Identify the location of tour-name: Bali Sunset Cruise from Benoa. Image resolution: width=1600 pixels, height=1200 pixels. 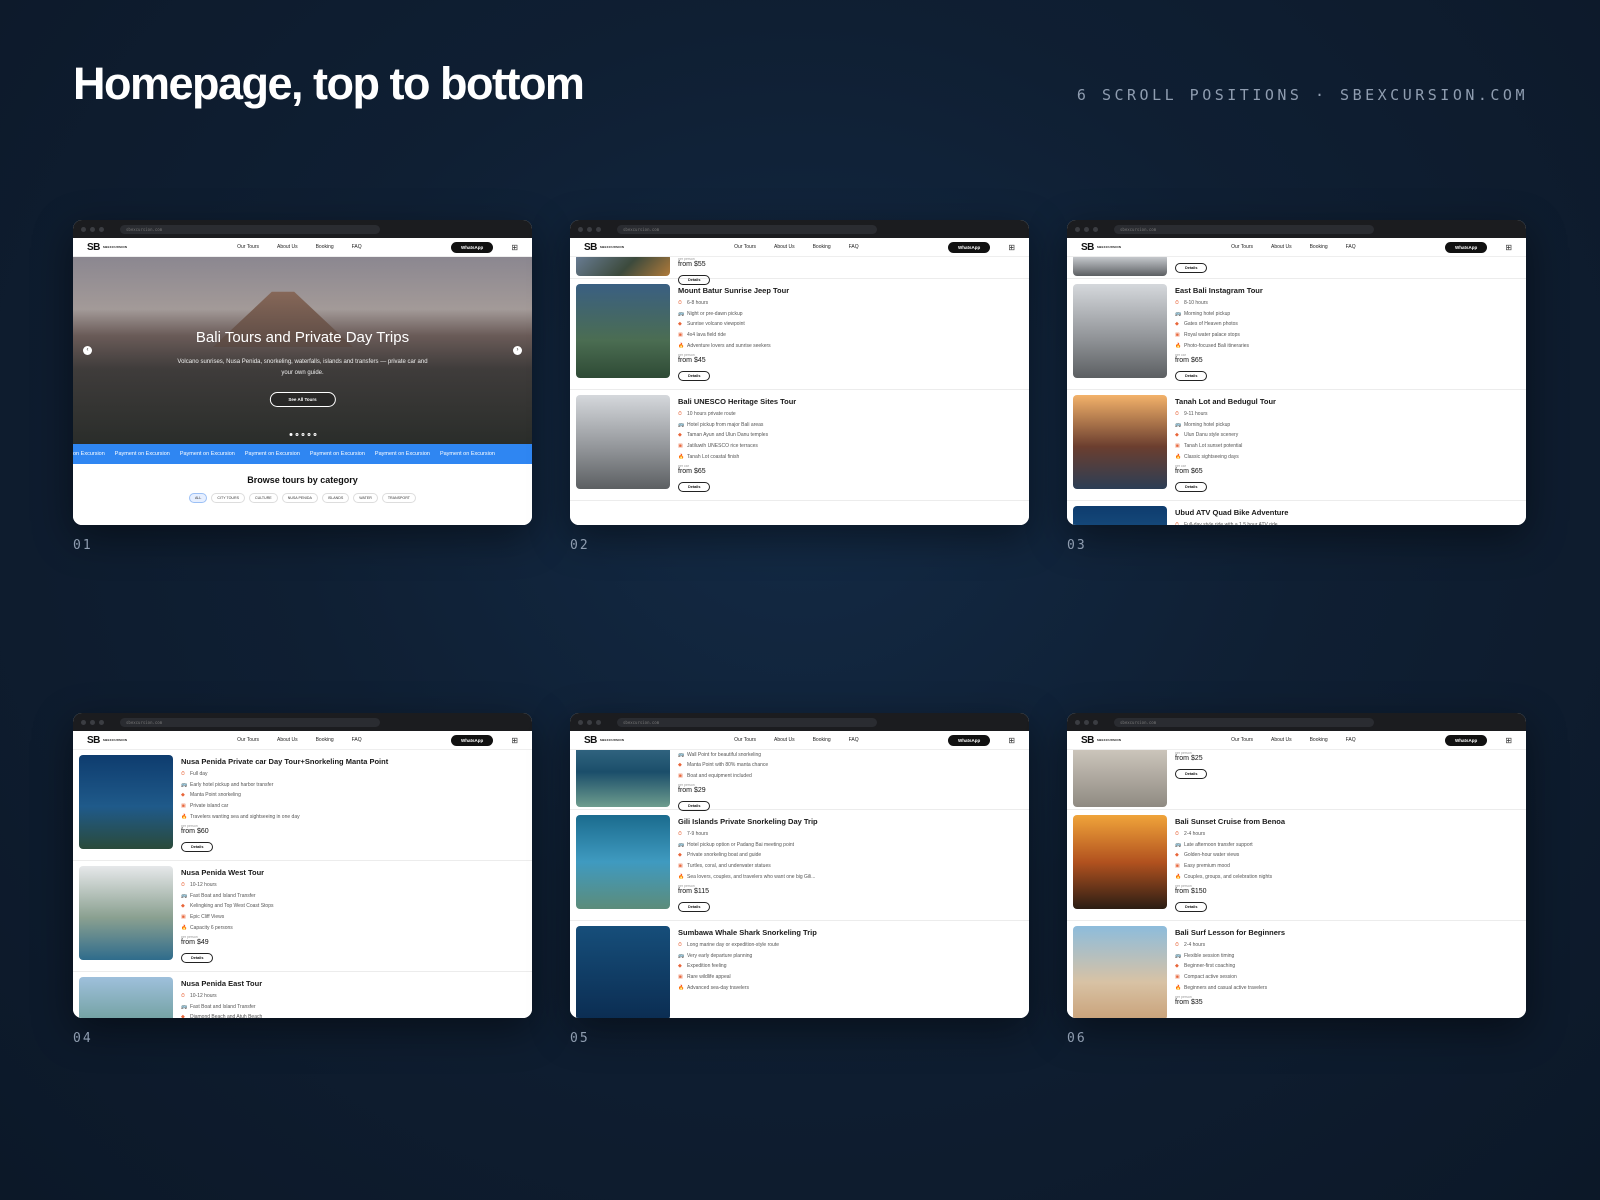
(1345, 821).